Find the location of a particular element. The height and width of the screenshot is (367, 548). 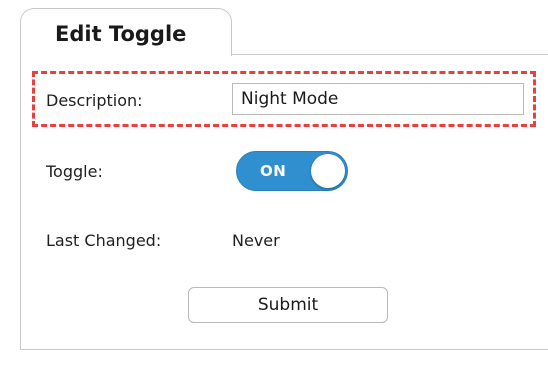

description-label: Description: is located at coordinates (94, 100).